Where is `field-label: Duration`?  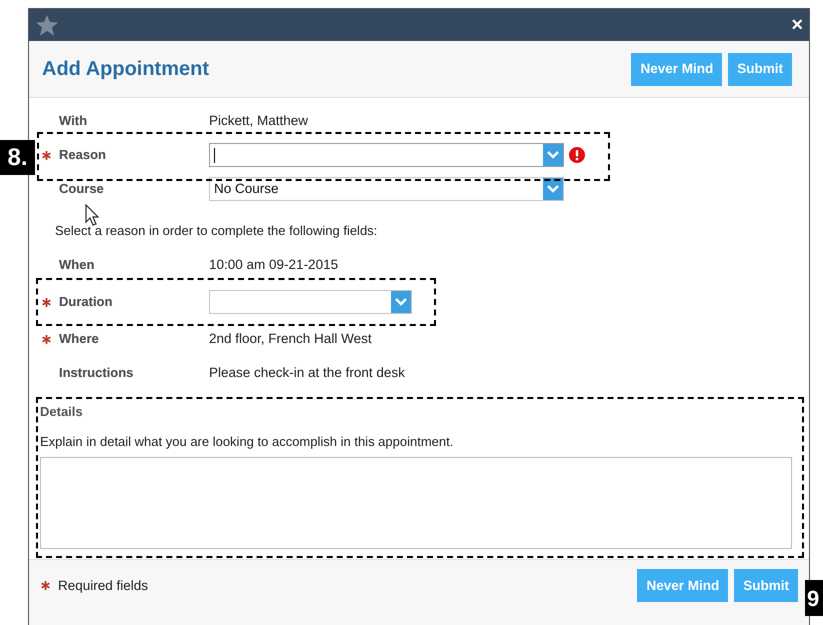
field-label: Duration is located at coordinates (85, 302).